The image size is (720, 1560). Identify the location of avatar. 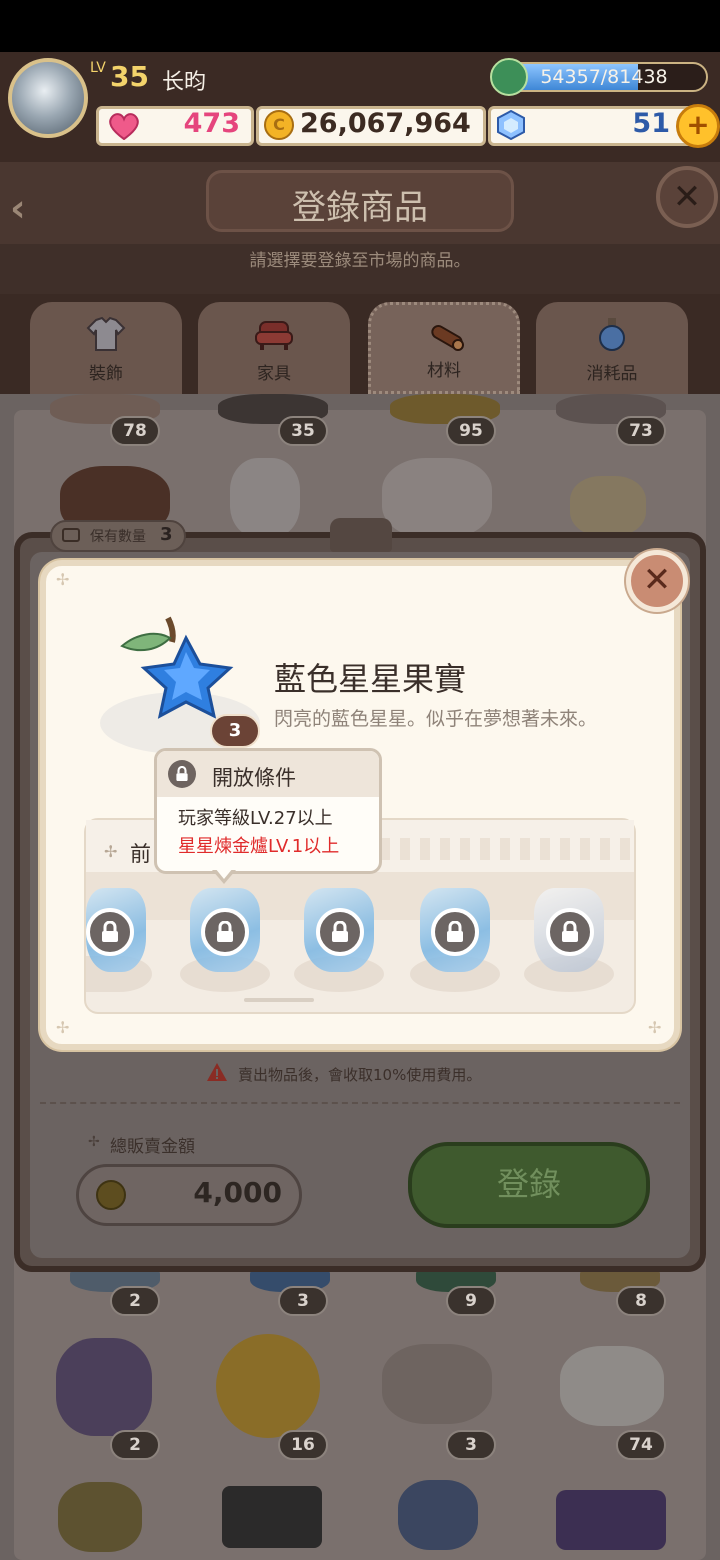
(48, 98).